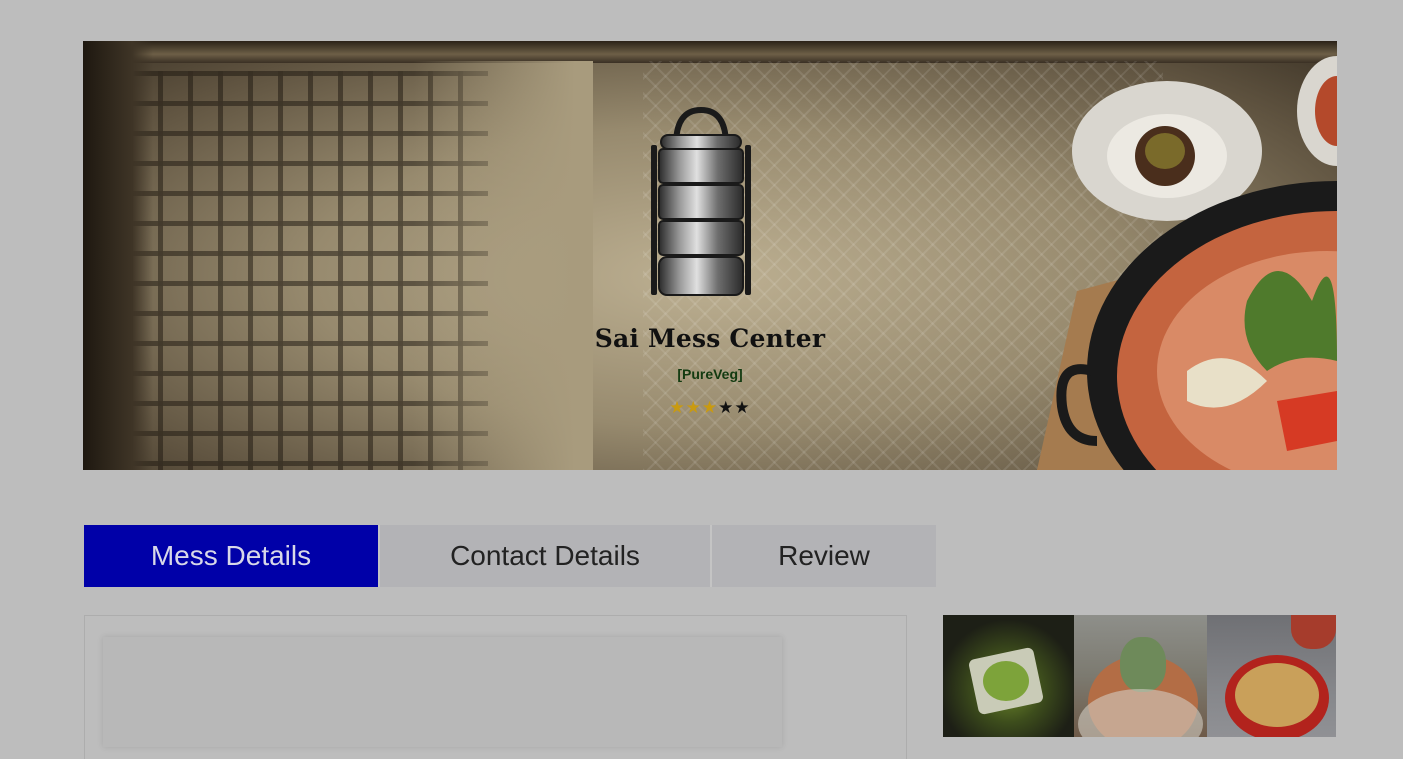 The height and width of the screenshot is (759, 1403). I want to click on tab-review: Review, so click(823, 556).